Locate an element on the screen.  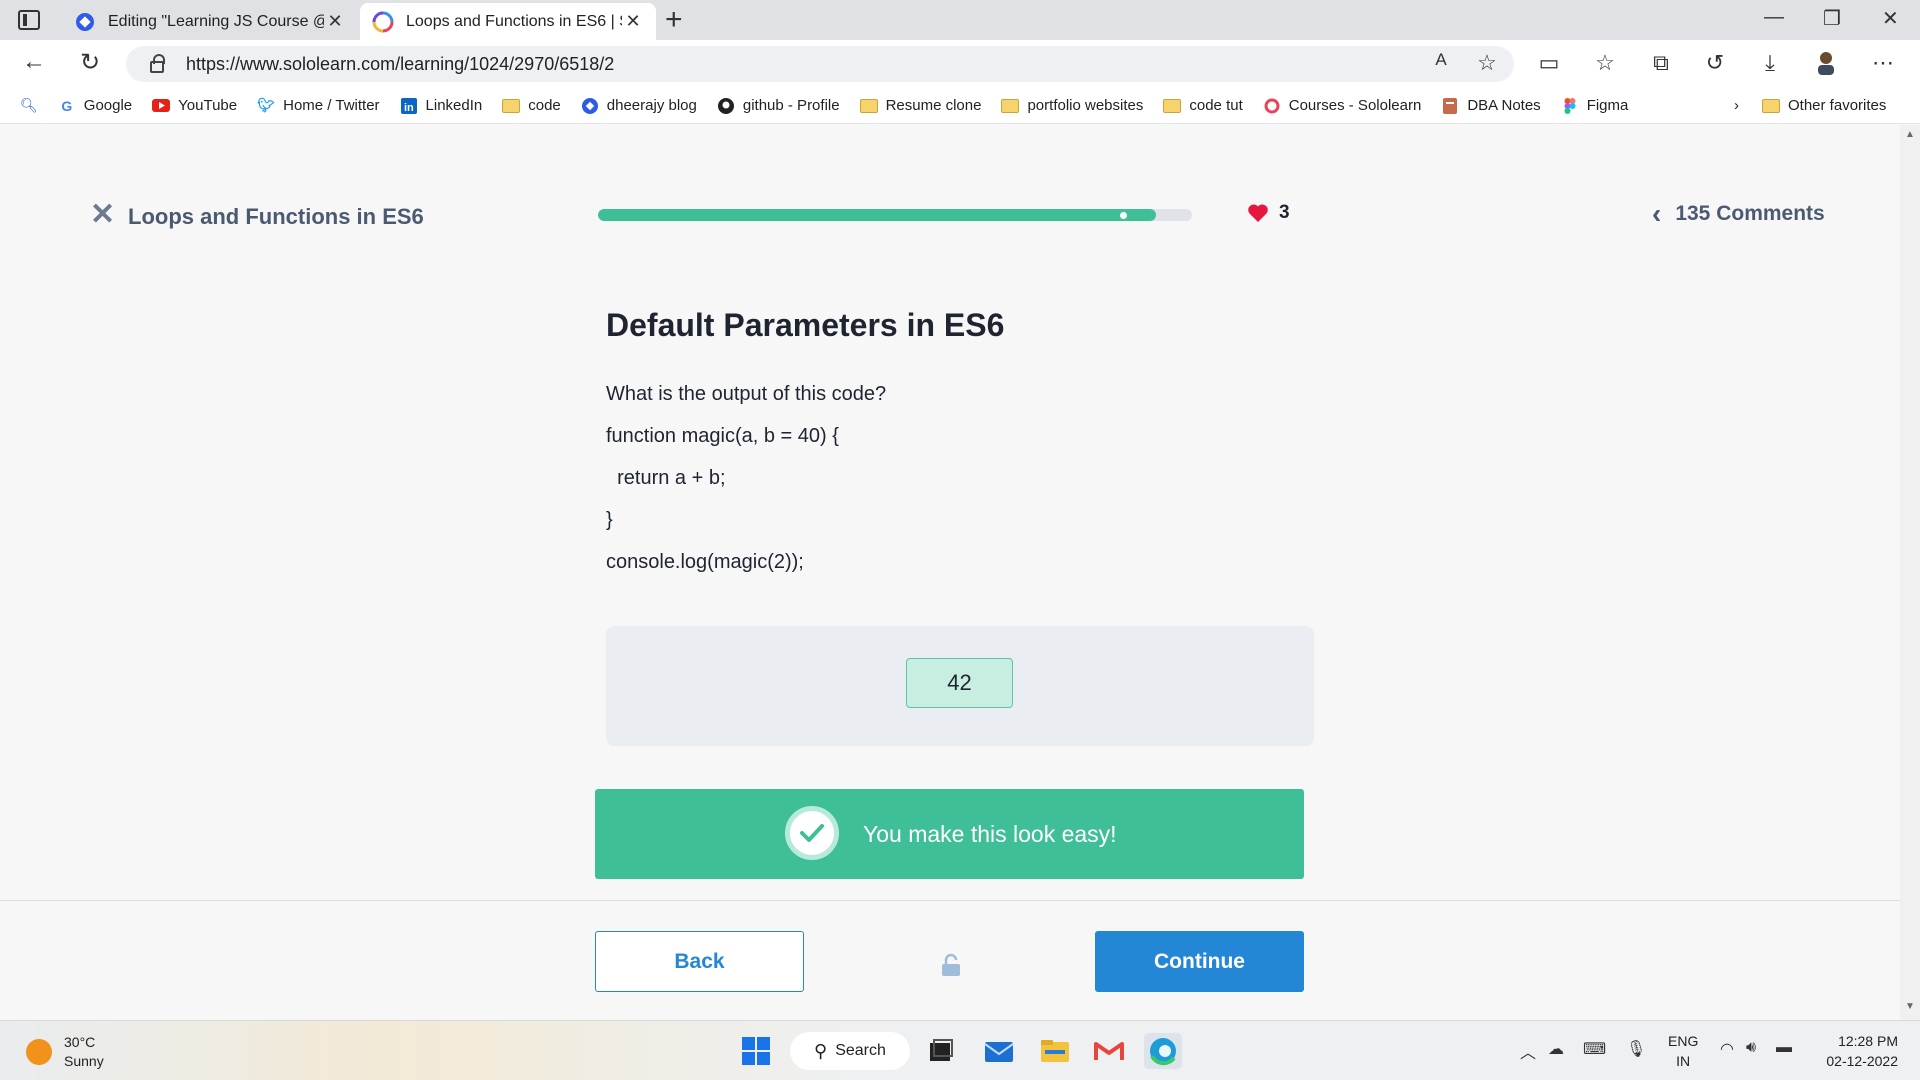
linkedin-icon: in is located at coordinates (409, 105).